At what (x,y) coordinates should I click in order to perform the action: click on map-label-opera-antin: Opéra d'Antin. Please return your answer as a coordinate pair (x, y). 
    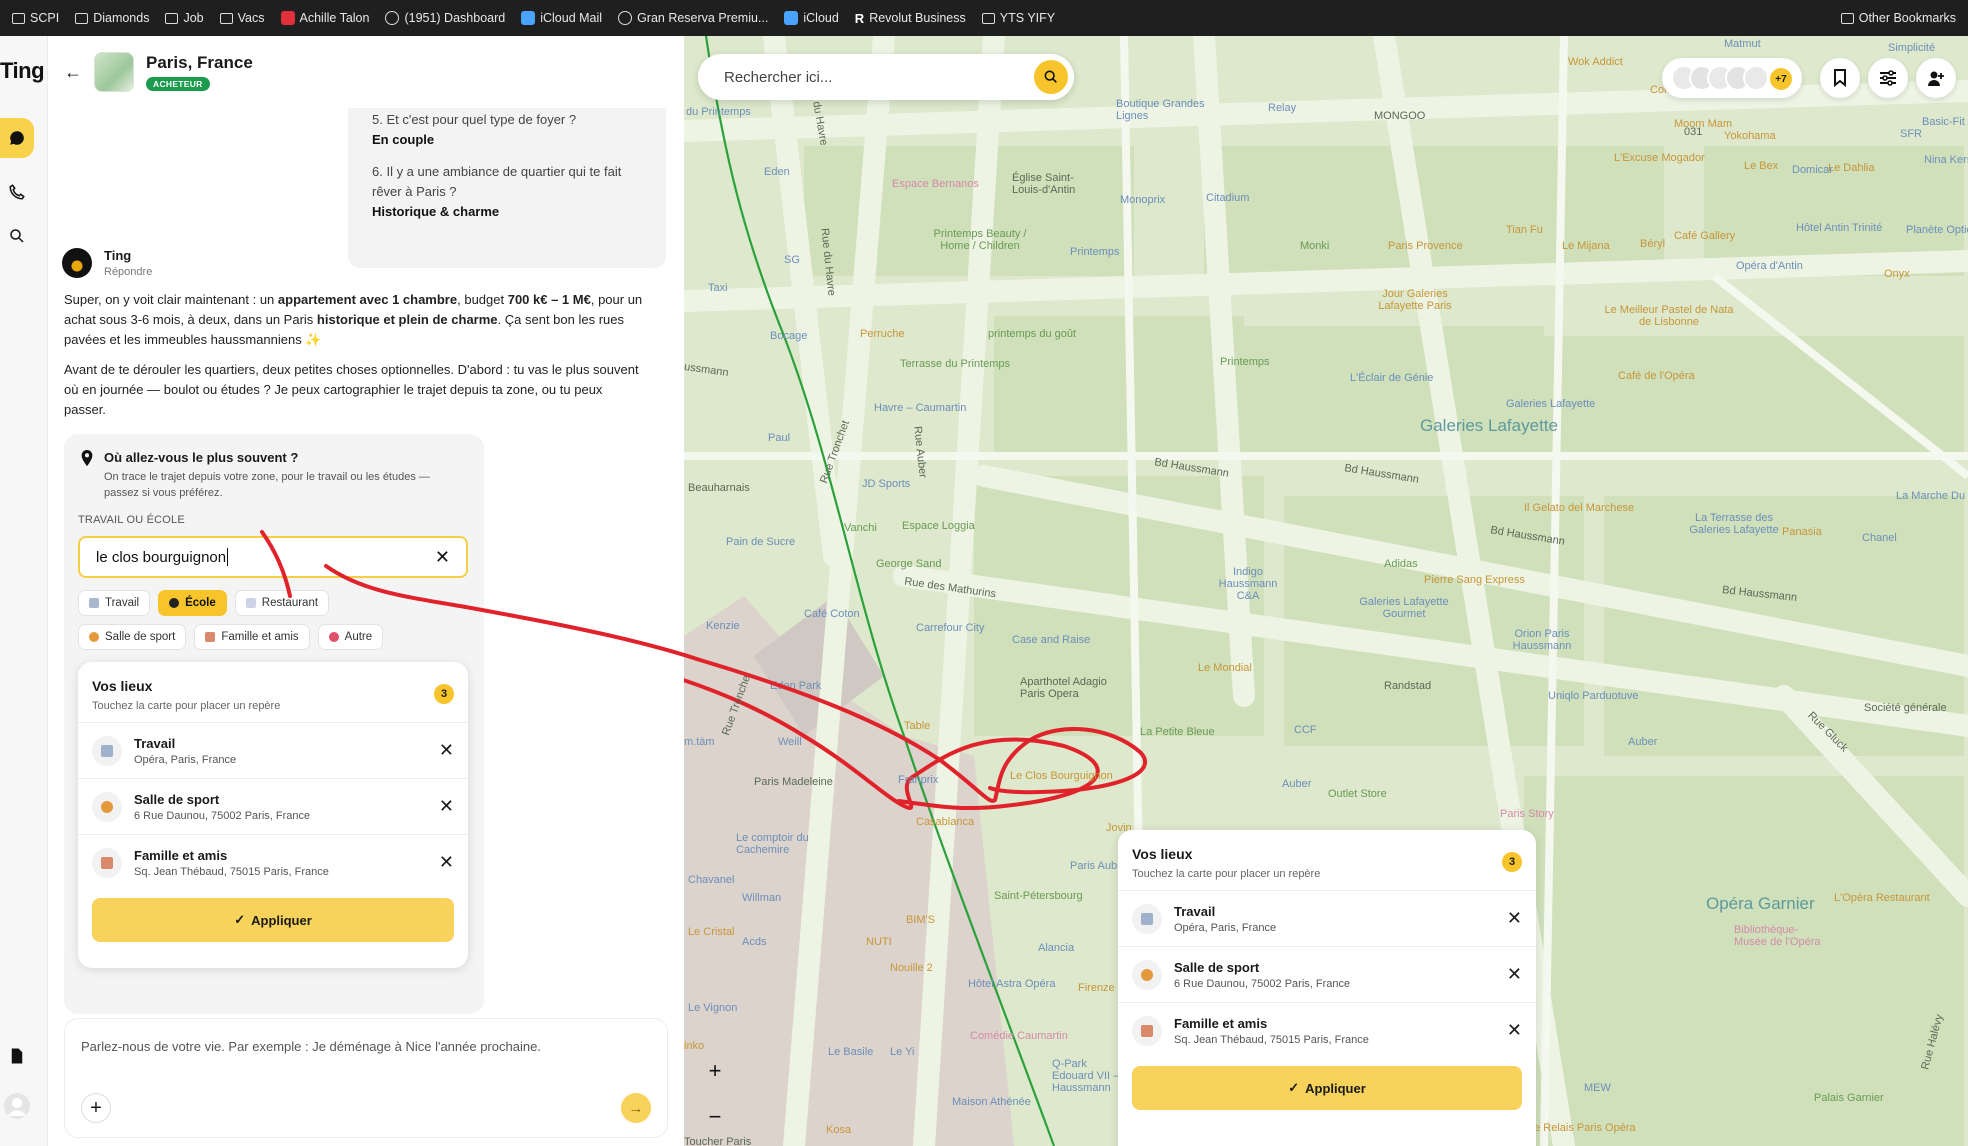
    Looking at the image, I should click on (1769, 266).